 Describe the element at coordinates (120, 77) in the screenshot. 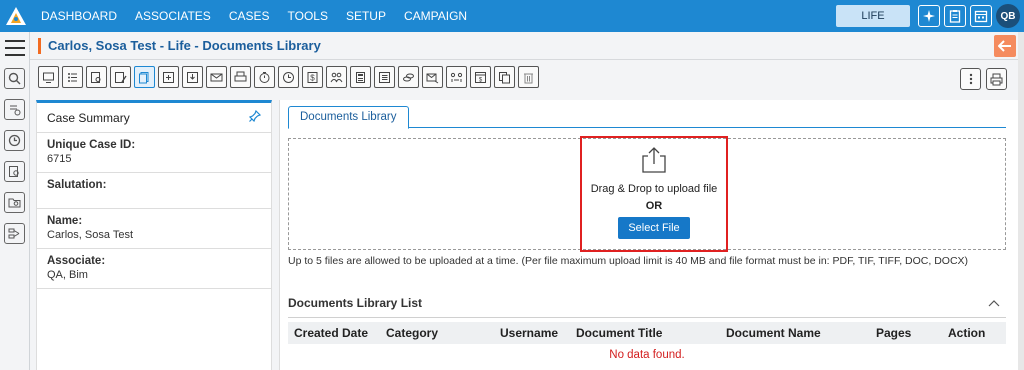

I see `edit-doc-icon` at that location.